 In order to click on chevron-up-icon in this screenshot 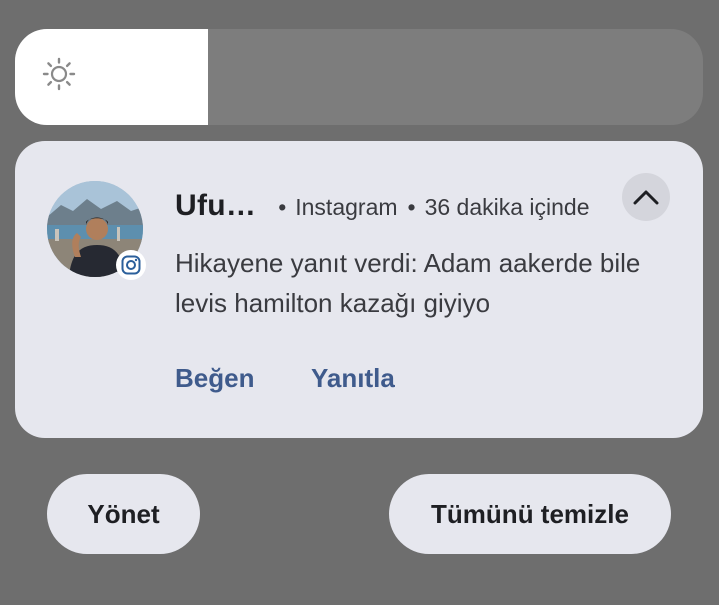, I will do `click(646, 197)`.